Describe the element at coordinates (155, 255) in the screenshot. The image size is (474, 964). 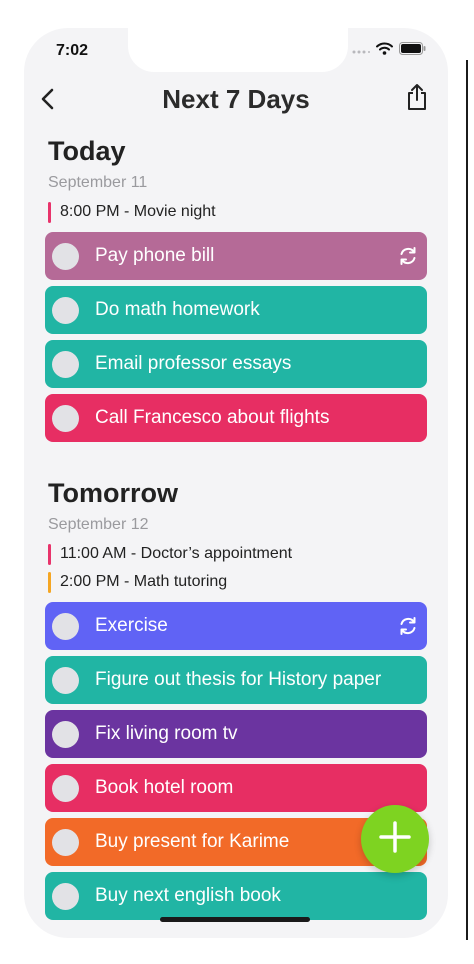
I see `task-label: Pay phone bill` at that location.